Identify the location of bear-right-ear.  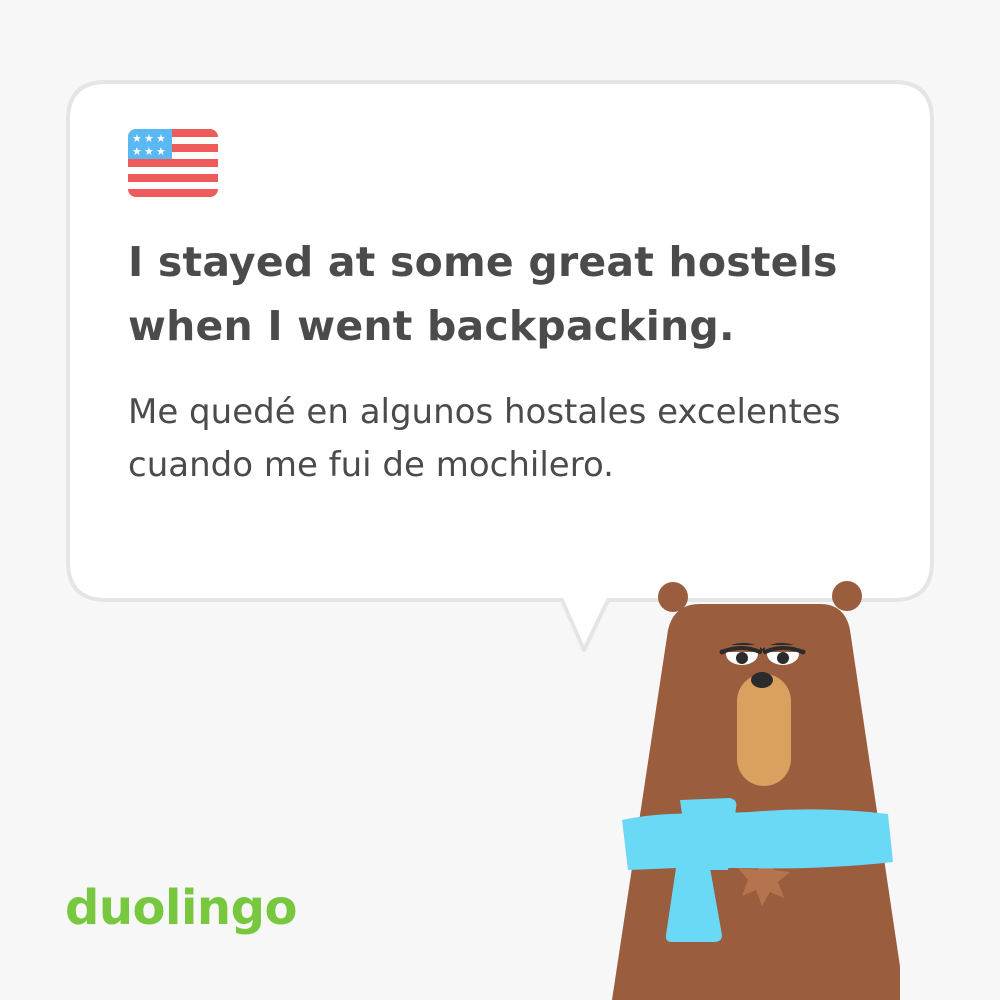
(847, 596).